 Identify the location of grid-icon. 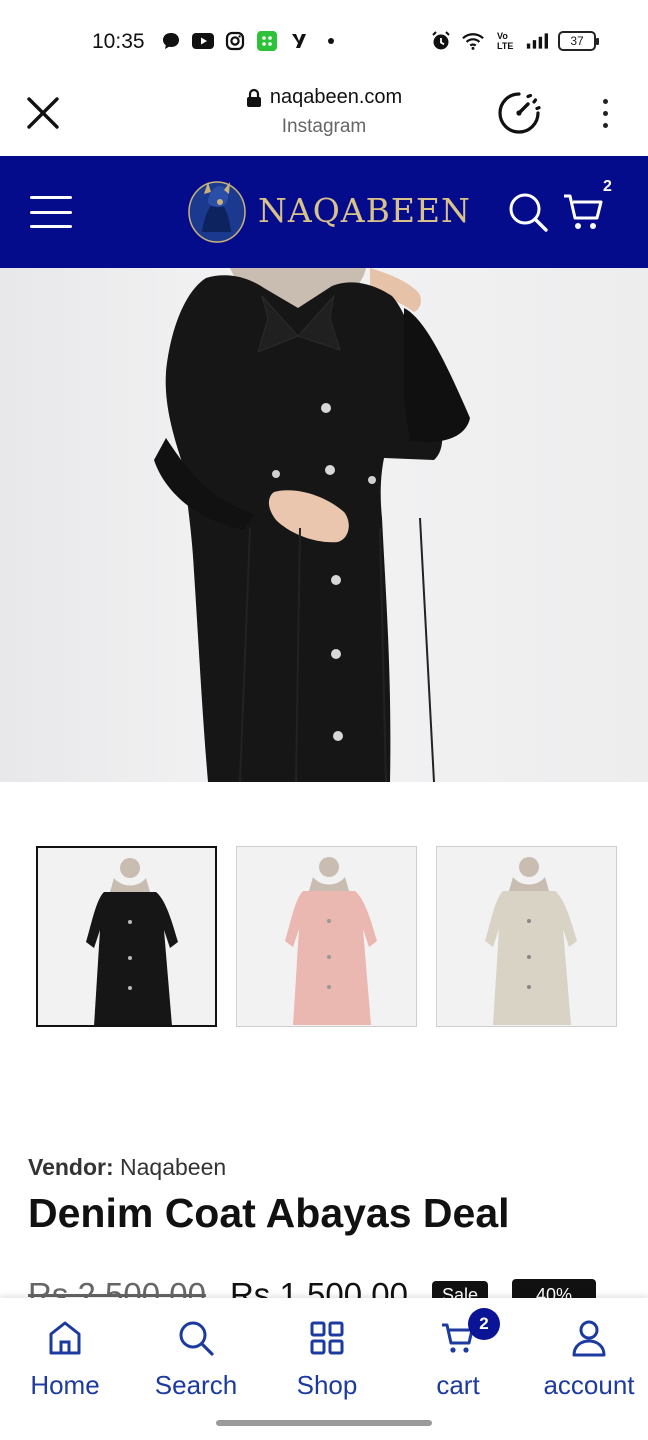
(327, 1338).